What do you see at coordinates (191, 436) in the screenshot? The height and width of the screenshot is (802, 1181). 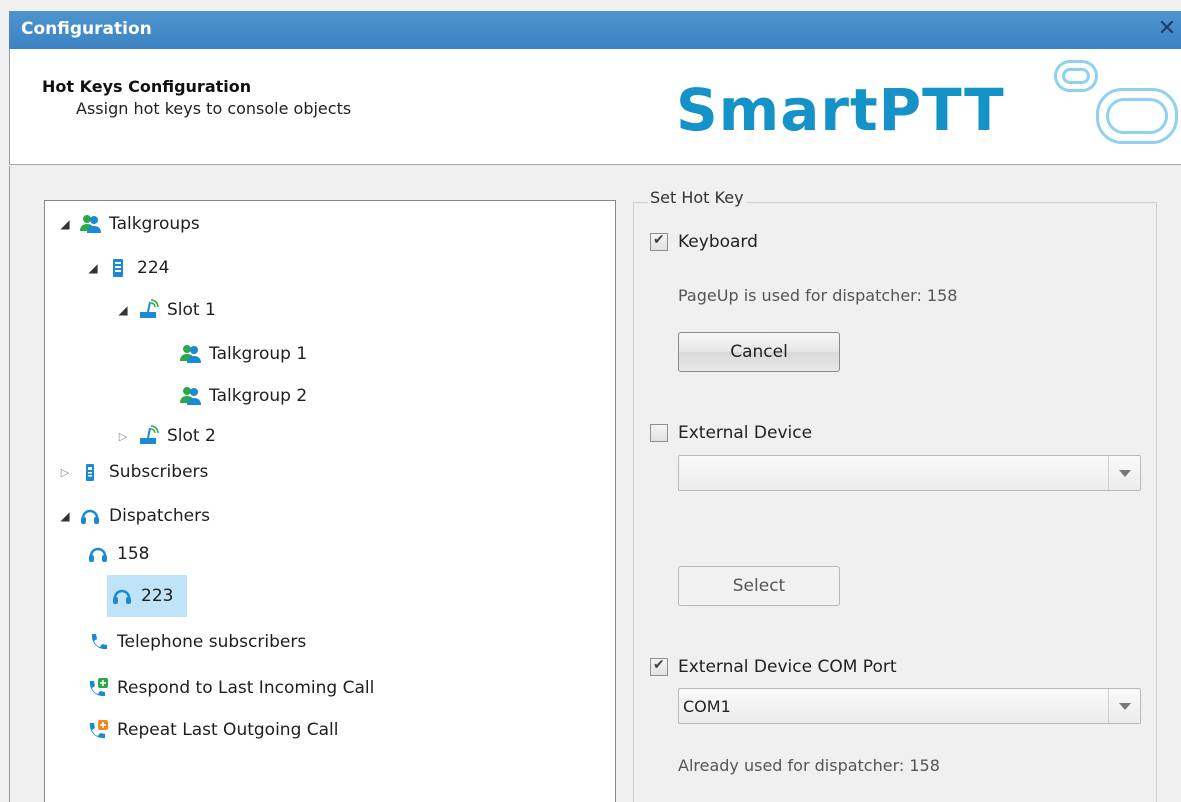 I see `tree-item-label: Slot 2` at bounding box center [191, 436].